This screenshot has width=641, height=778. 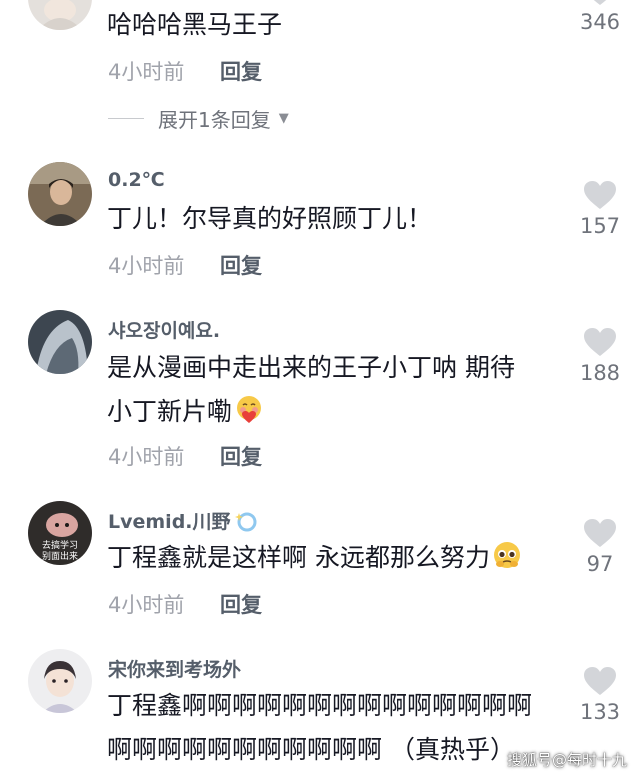 I want to click on username: 0.2℃, so click(x=136, y=180).